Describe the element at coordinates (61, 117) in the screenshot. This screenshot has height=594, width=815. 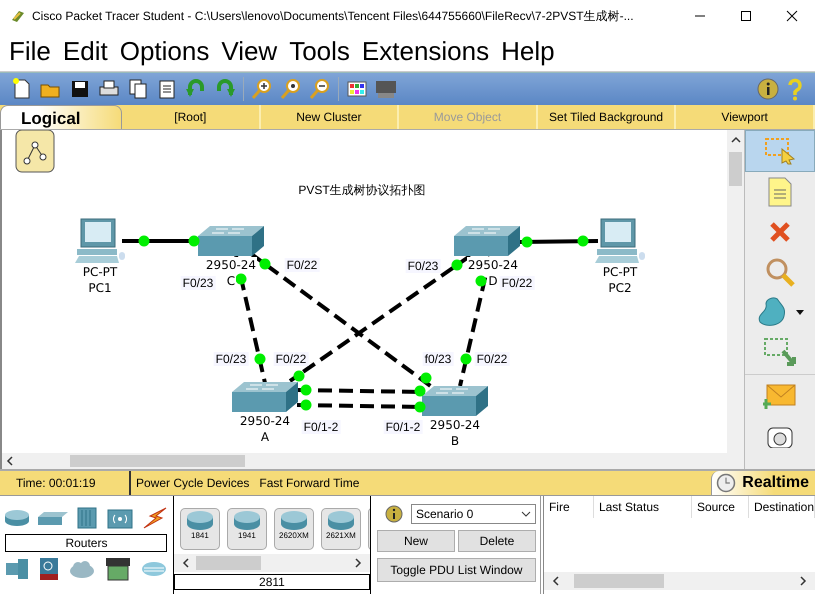
I see `logical-tab: Logical` at that location.